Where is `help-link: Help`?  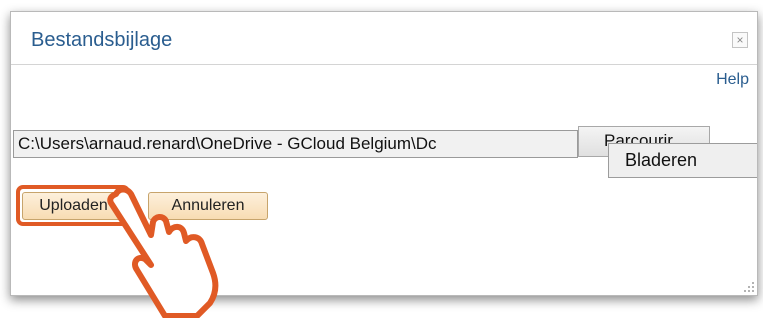
help-link: Help is located at coordinates (732, 80).